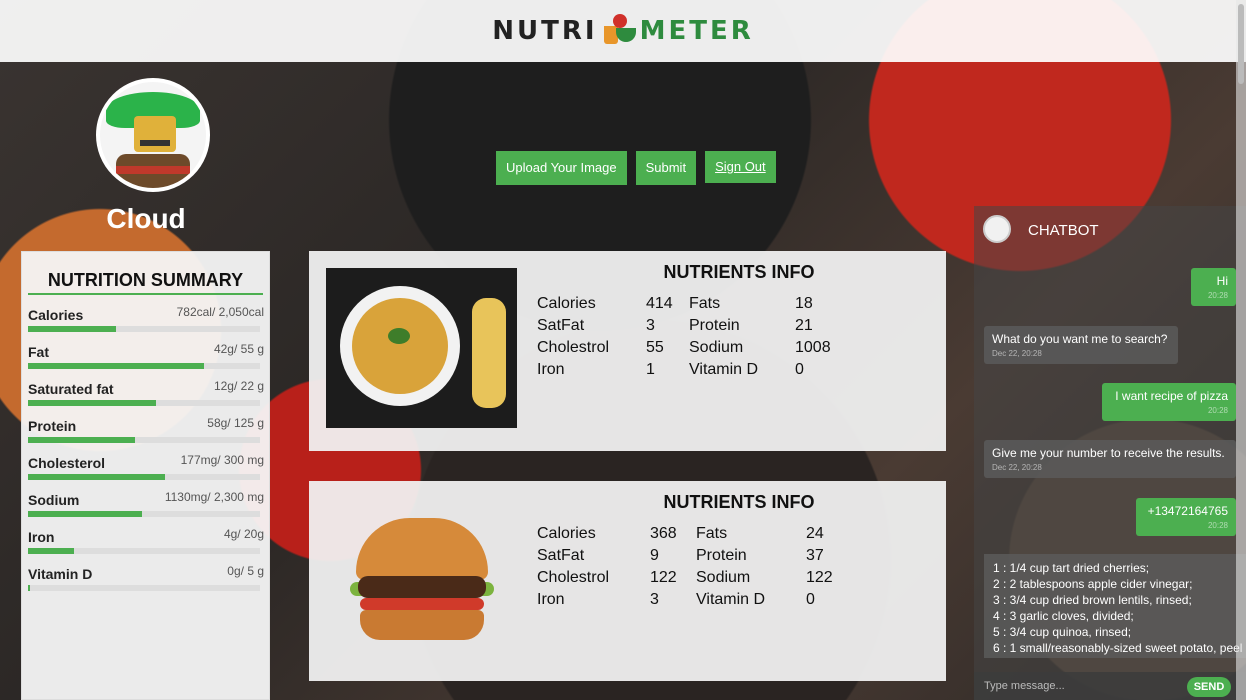 The width and height of the screenshot is (1246, 700). Describe the element at coordinates (220, 312) in the screenshot. I see `summary-value: 782cal/ 2,050cal` at that location.